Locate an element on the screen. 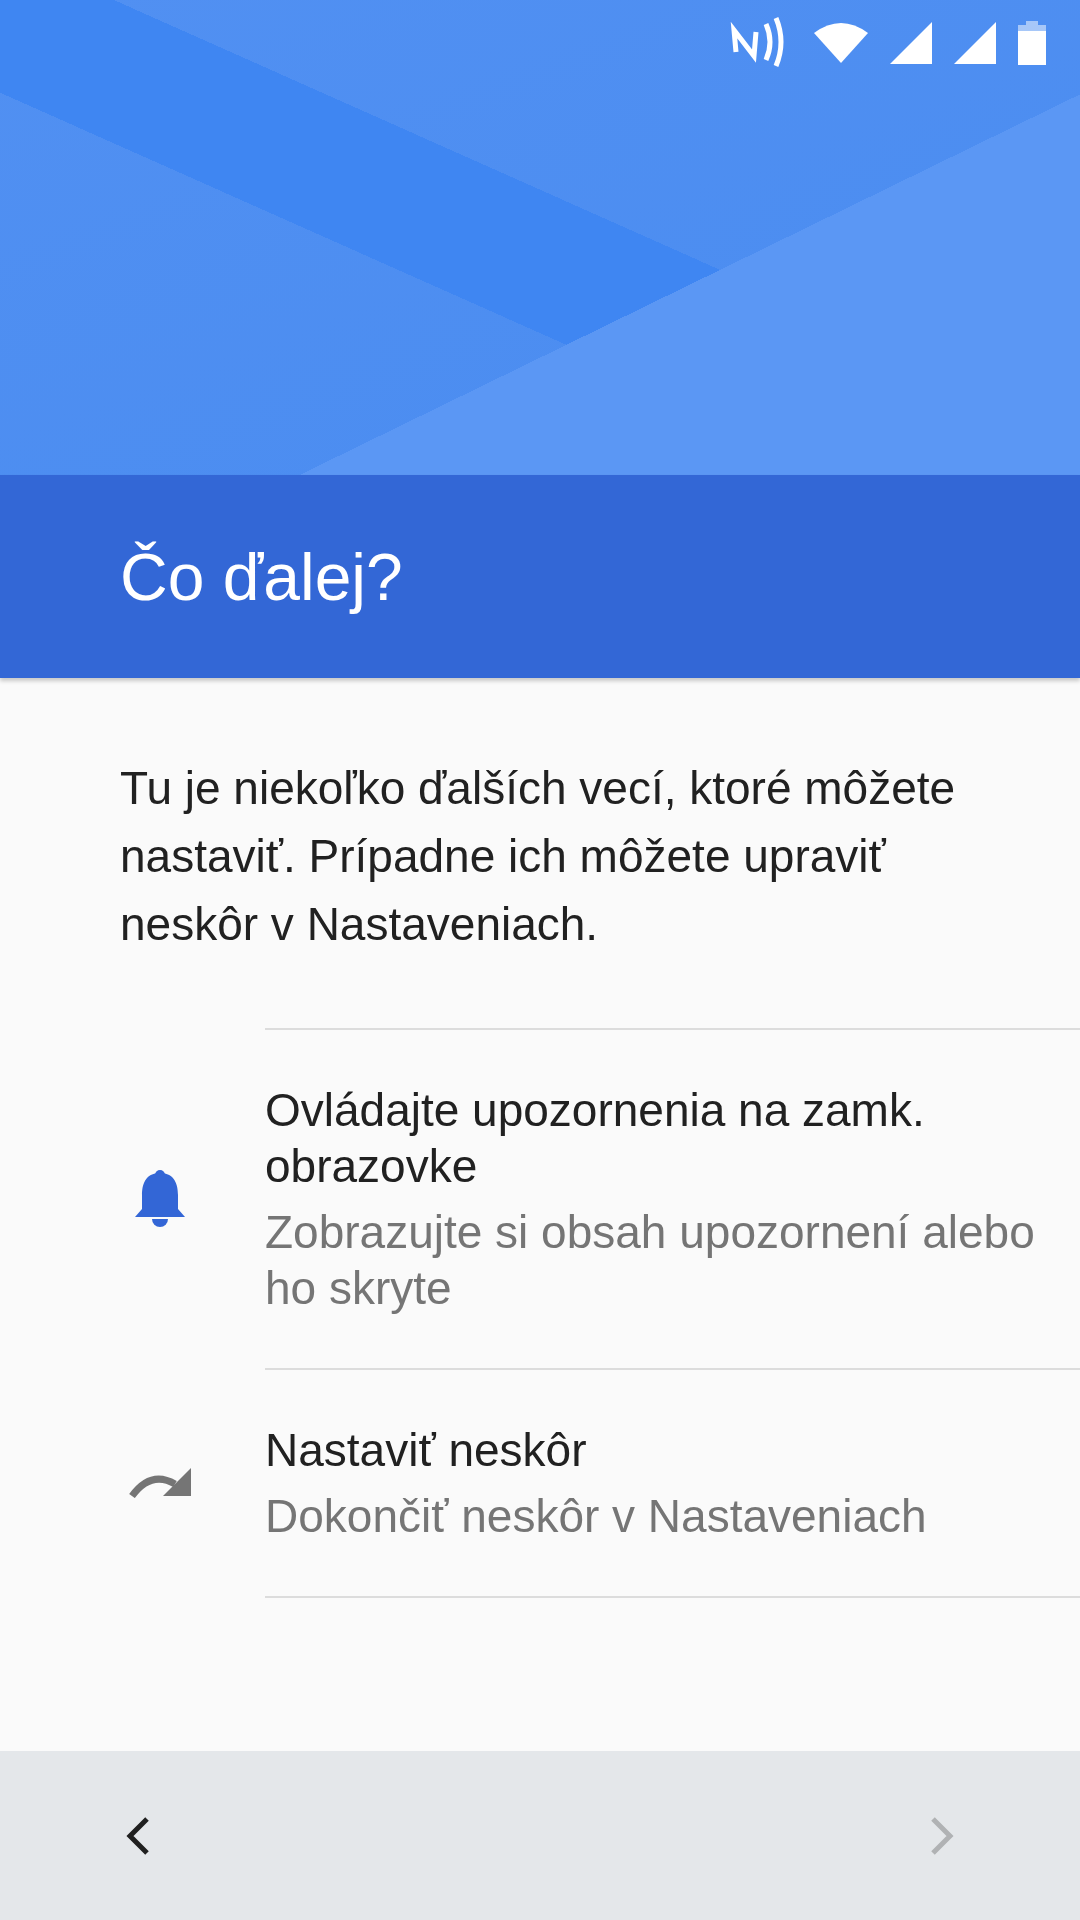  intro-text: Tu je niekoľko ďalších vecí, ktoré môžete nastaviť. Prípadne ich môžete upraviť neskôr v Nastaveniach. is located at coordinates (538, 856).